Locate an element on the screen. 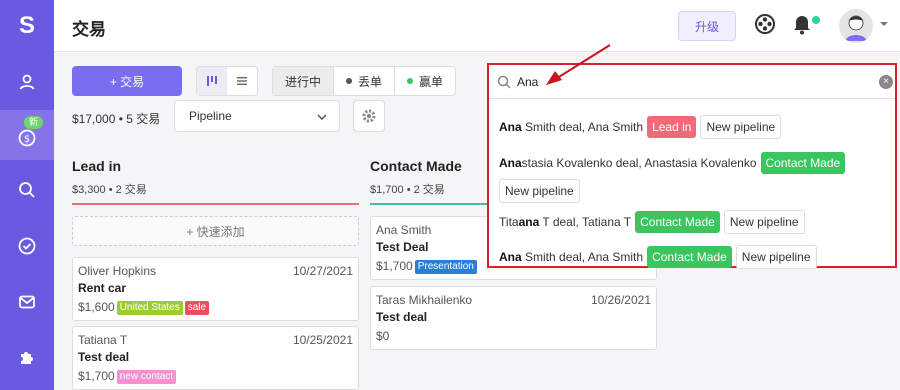  lost-dot-icon is located at coordinates (349, 81).